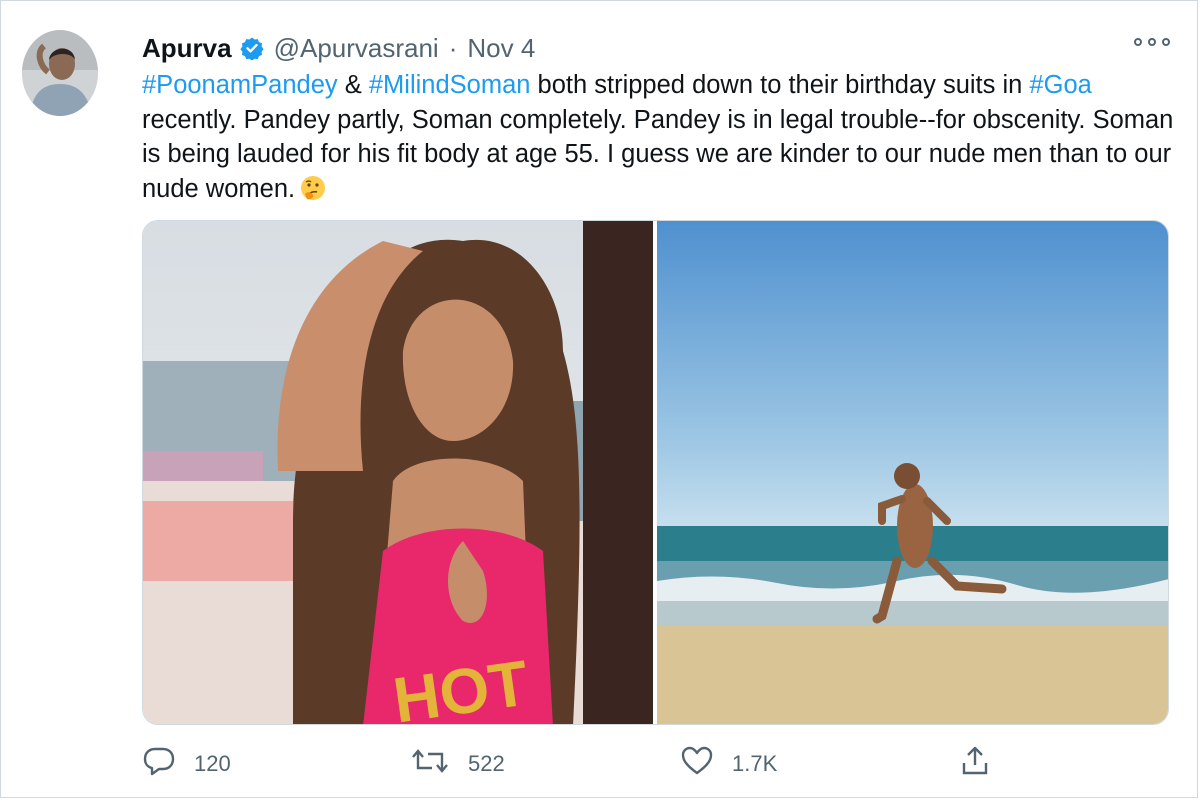 This screenshot has width=1200, height=800. I want to click on author-handle: @Apurvasrani, so click(356, 48).